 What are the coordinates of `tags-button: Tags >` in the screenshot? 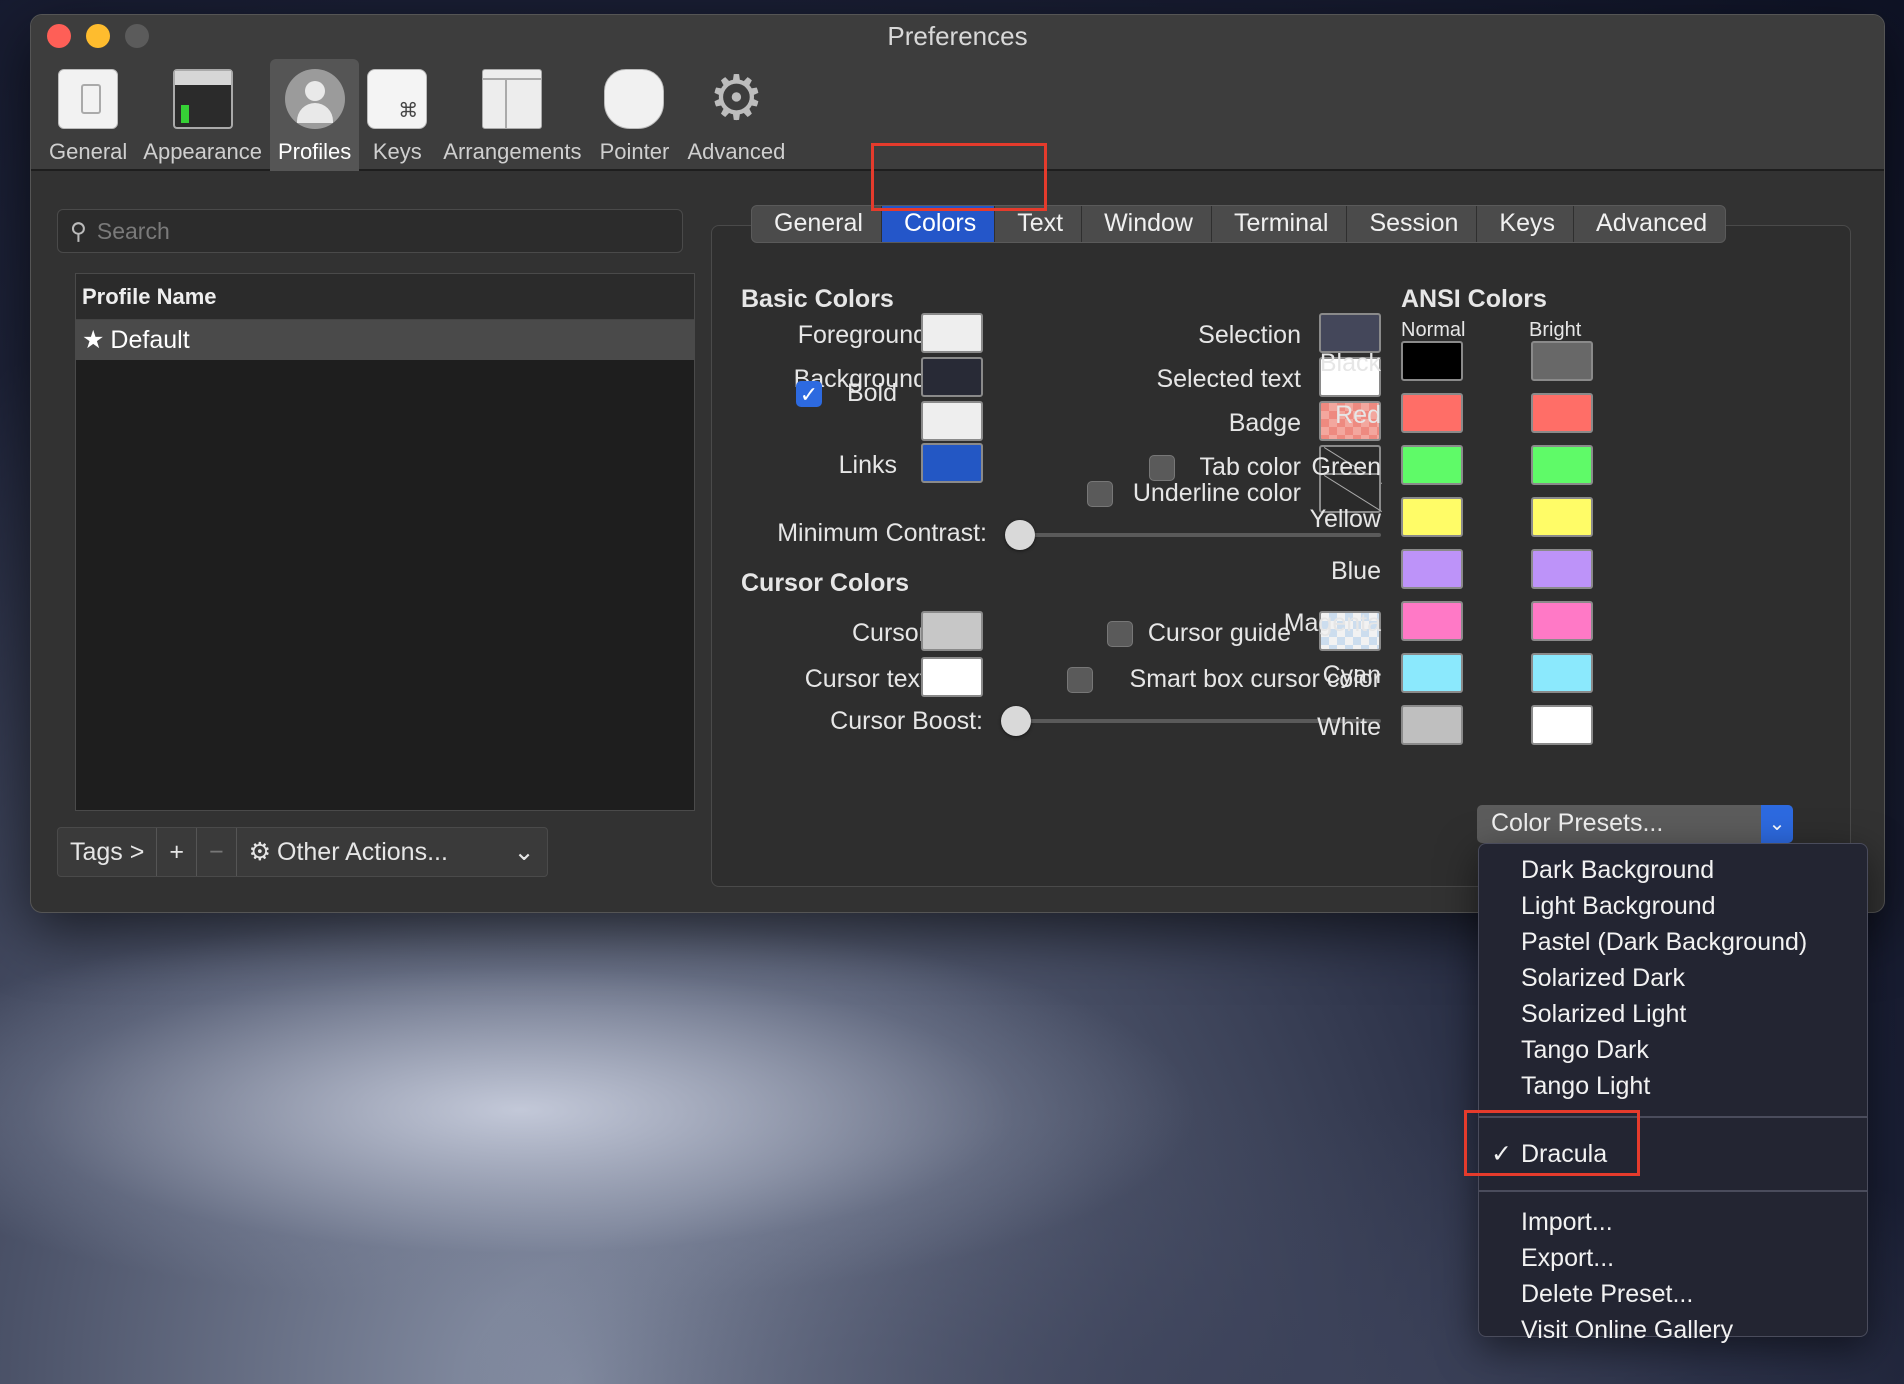 It's located at (108, 852).